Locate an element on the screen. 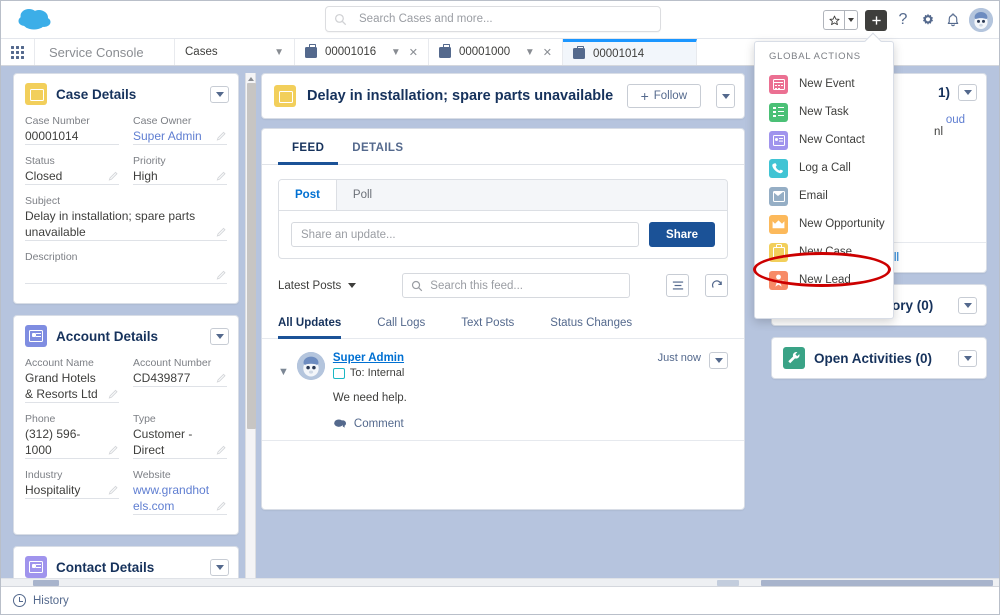  workspace-tab-00001000: 00001000 ▼ ✕ is located at coordinates (496, 52).